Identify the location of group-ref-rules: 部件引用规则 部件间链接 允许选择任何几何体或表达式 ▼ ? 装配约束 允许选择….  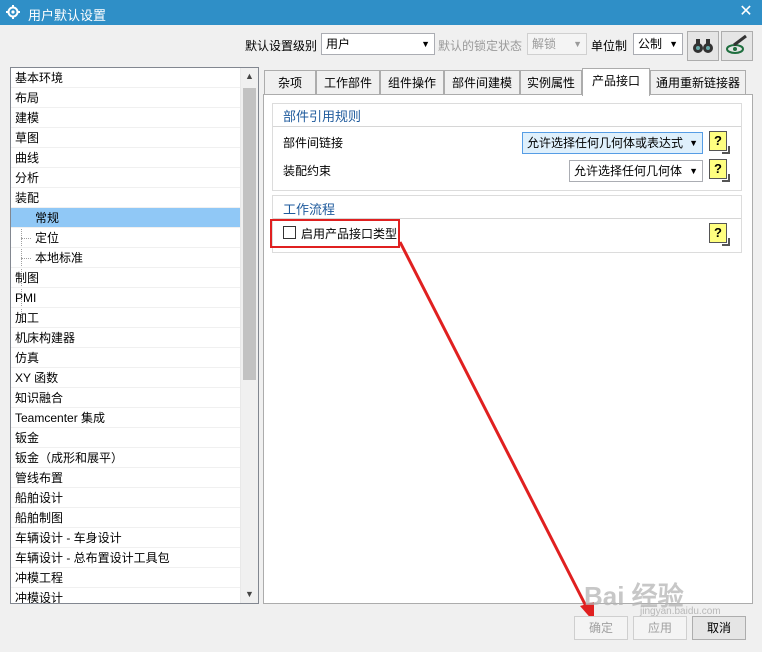
(507, 147).